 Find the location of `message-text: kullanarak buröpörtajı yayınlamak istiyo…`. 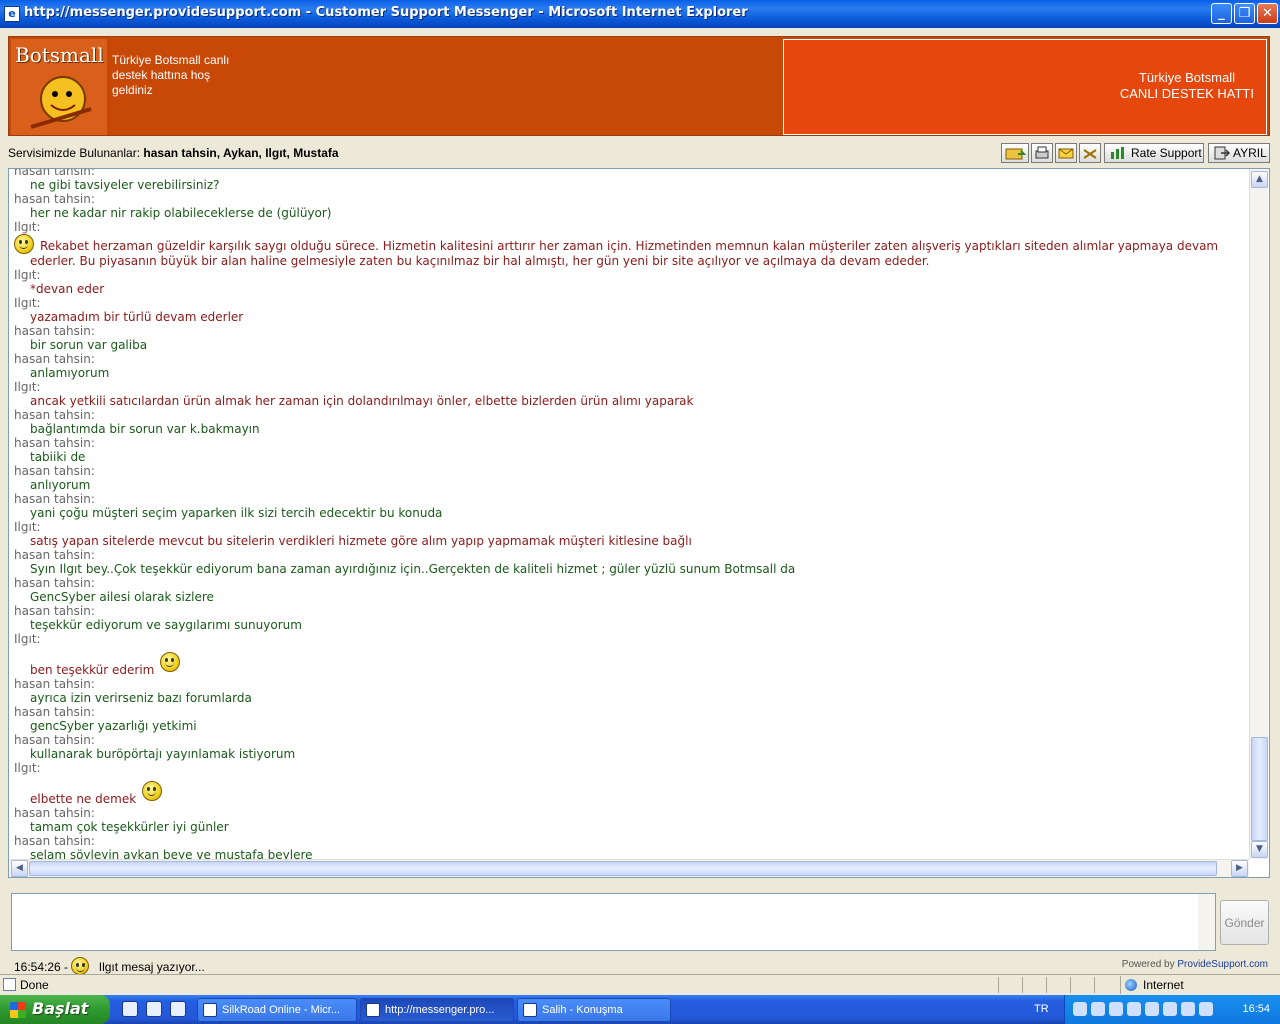

message-text: kullanarak buröpörtajı yayınlamak istiyo… is located at coordinates (629, 754).